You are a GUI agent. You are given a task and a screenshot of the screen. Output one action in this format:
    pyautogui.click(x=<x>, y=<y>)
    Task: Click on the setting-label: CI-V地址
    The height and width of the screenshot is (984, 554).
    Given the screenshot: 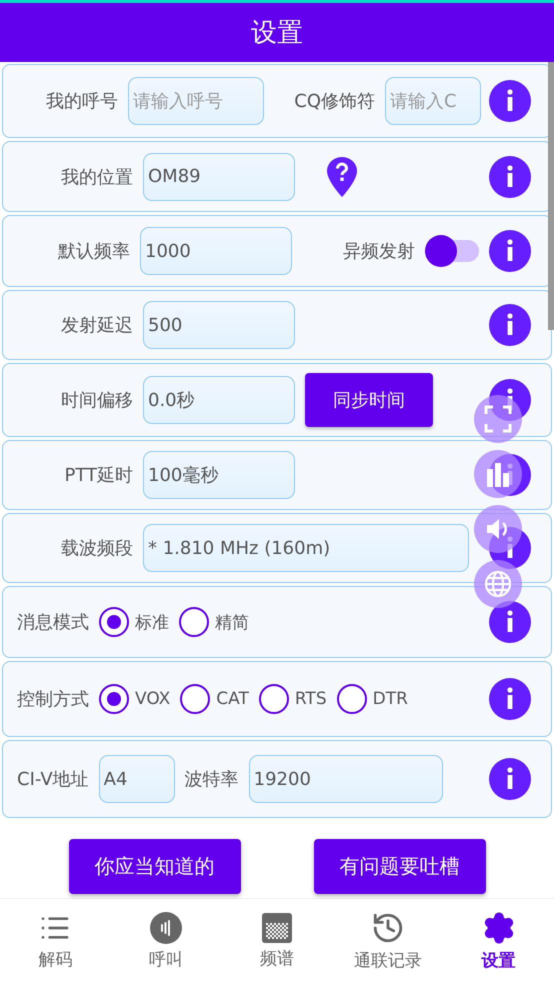 What is the action you would take?
    pyautogui.click(x=53, y=779)
    